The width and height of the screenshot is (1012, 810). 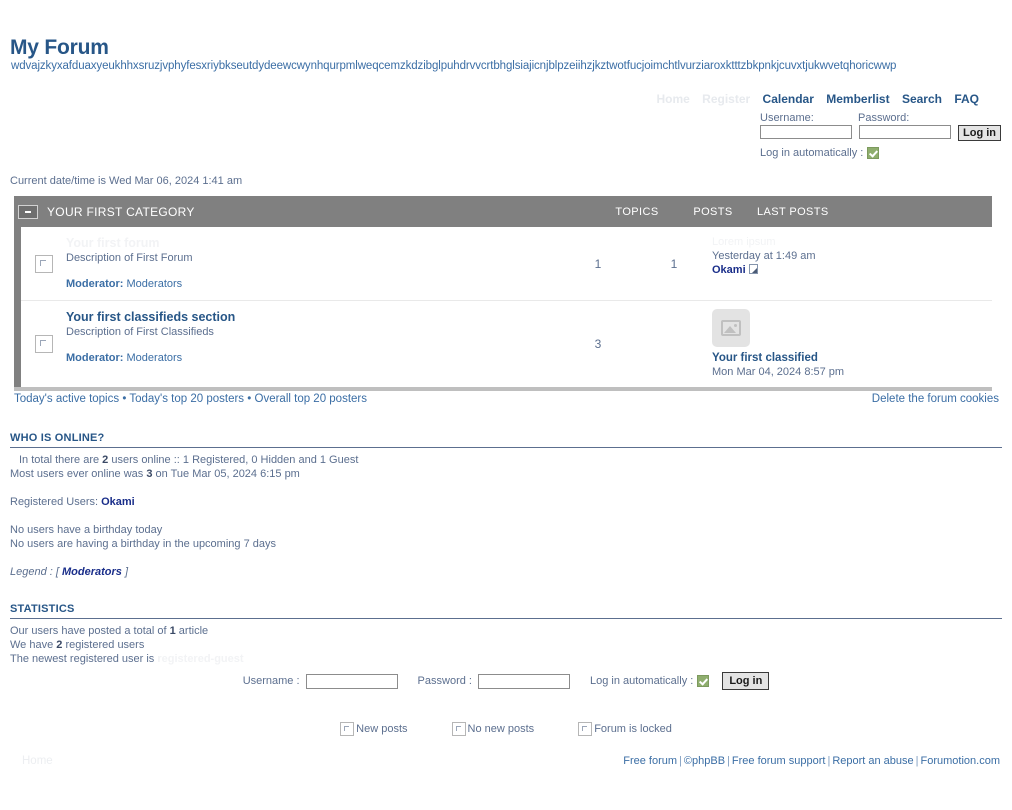 I want to click on stat-users-prefix: We have, so click(x=32, y=645).